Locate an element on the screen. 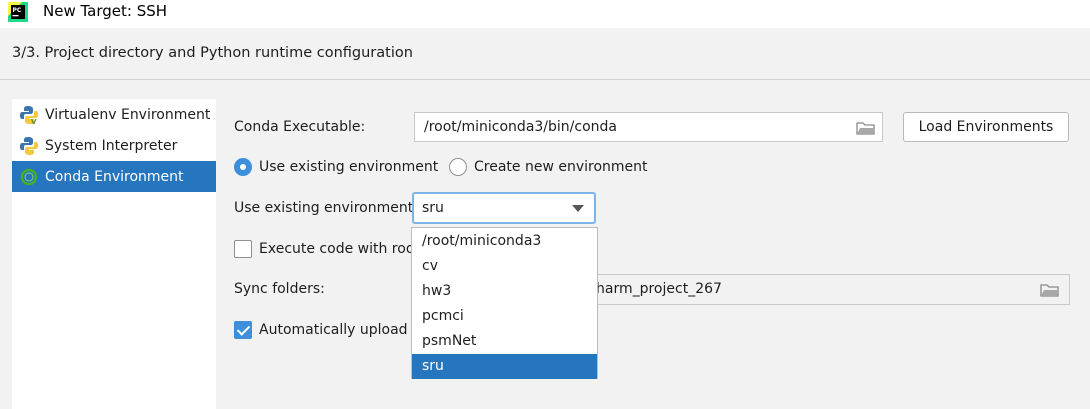 This screenshot has height=409, width=1090. create-new-radio is located at coordinates (458, 167).